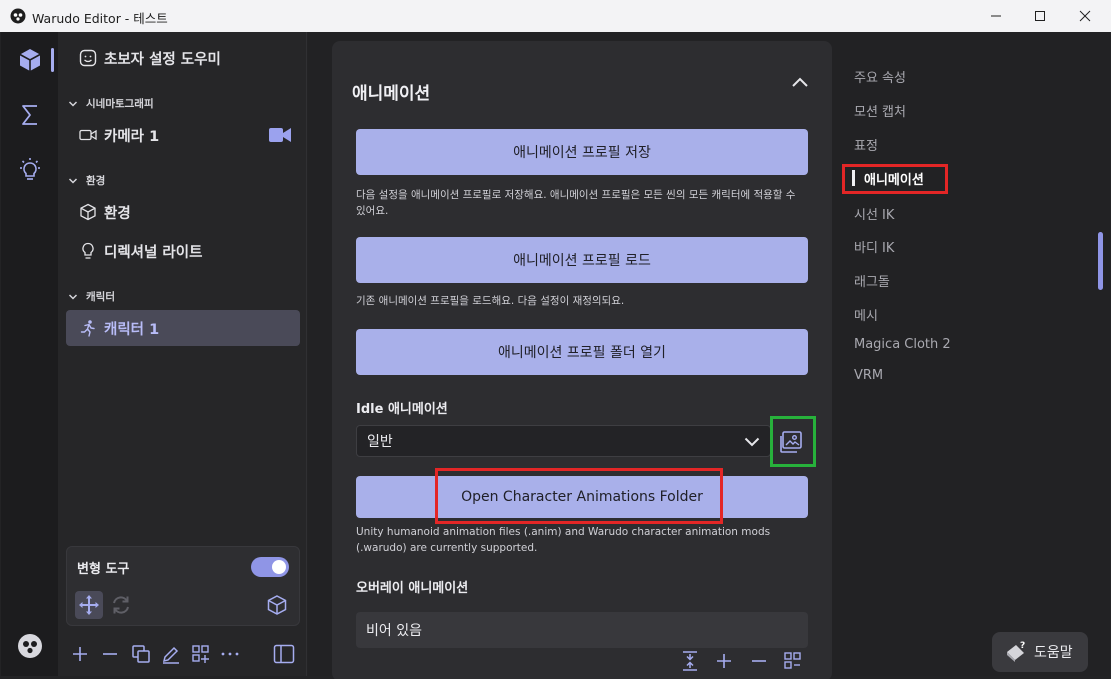 Image resolution: width=1111 pixels, height=679 pixels. I want to click on nav-item-ragdoll: 래그돌, so click(872, 280).